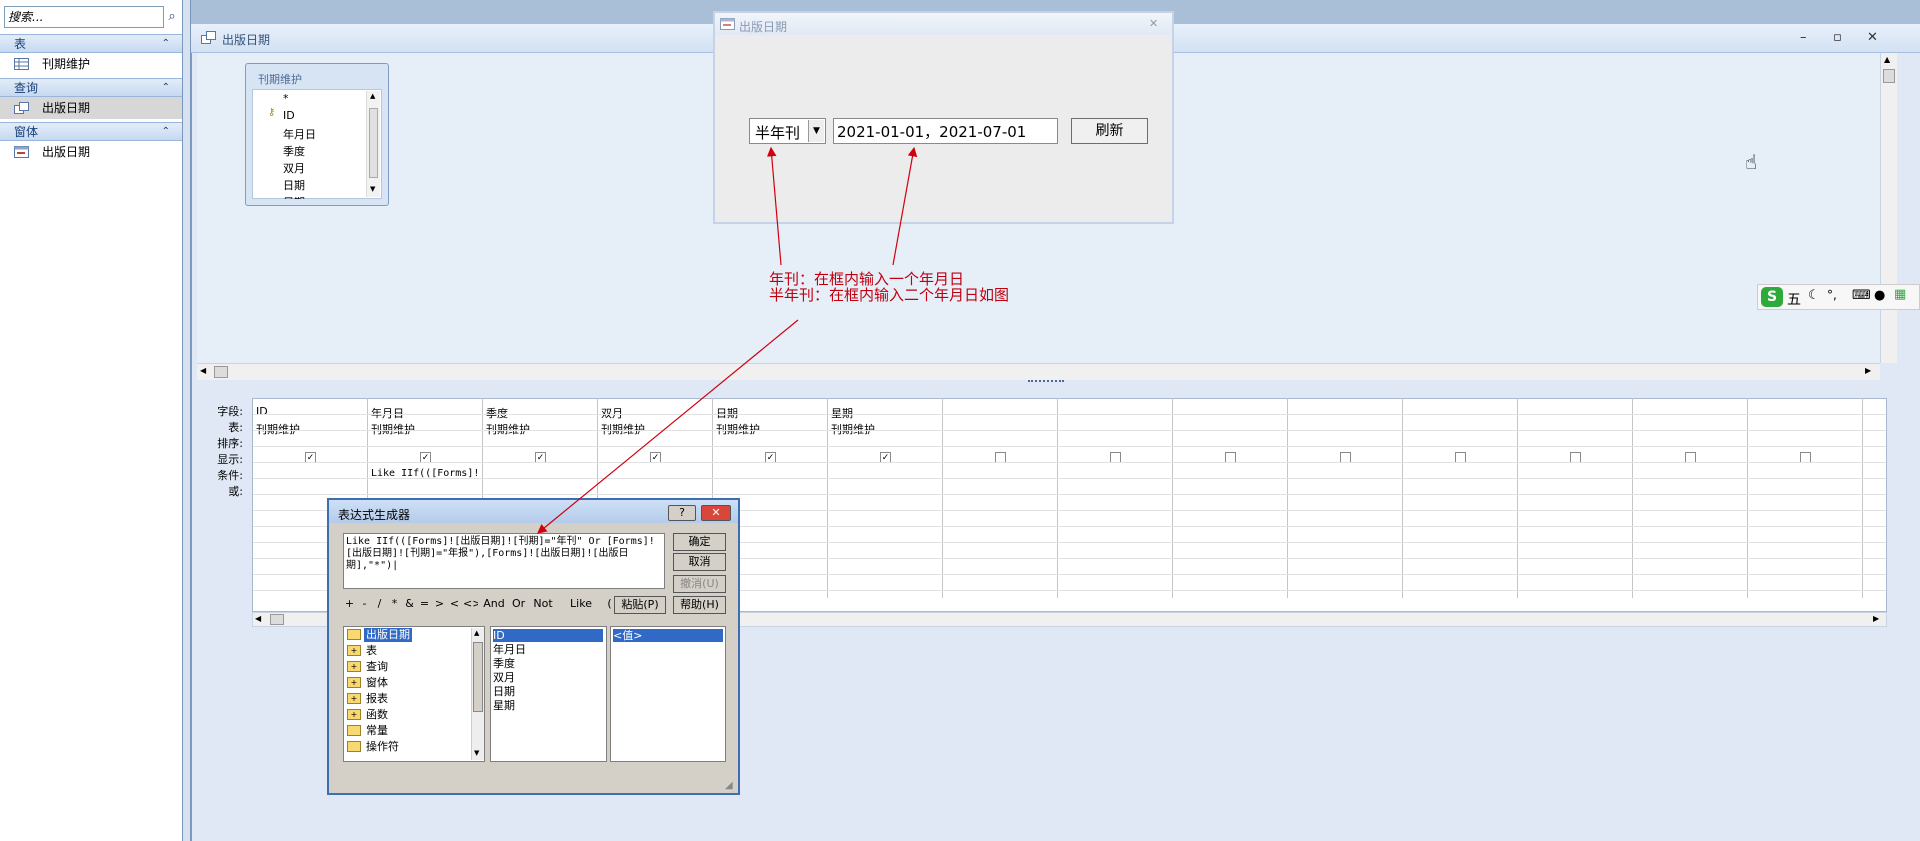  Describe the element at coordinates (1109, 131) in the screenshot. I see `refresh-button: 刷新` at that location.